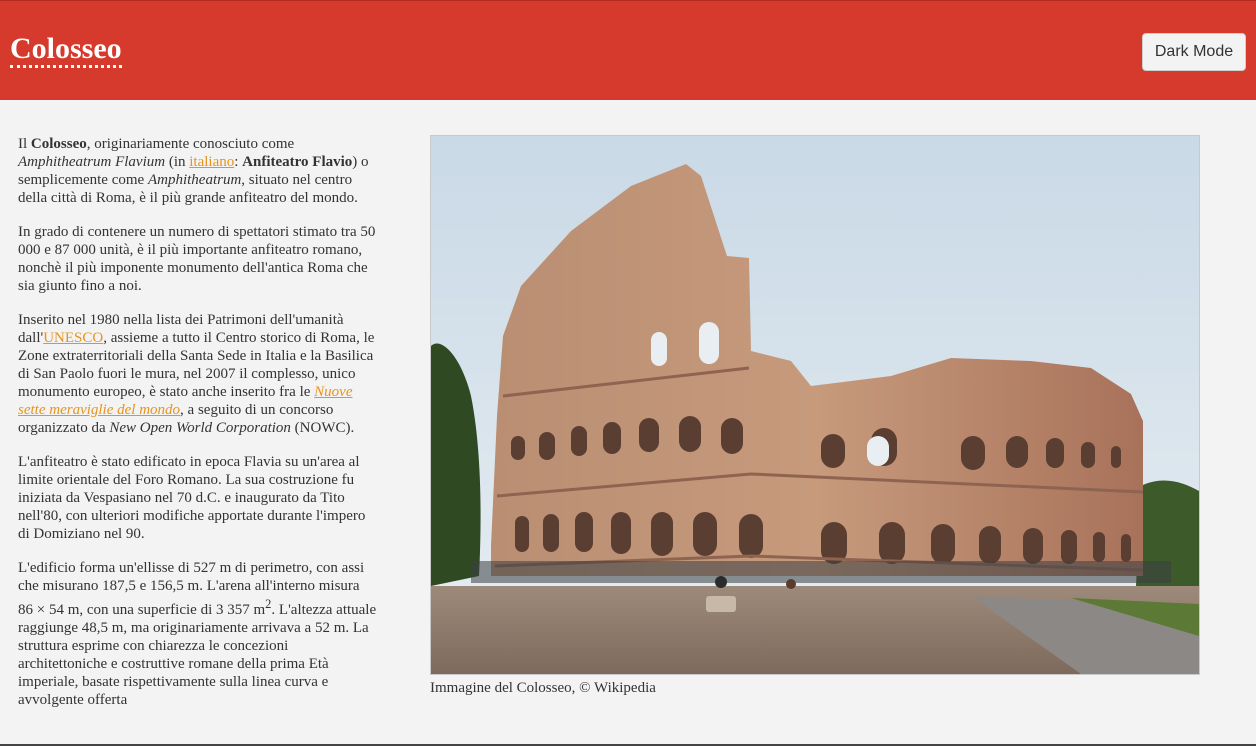  What do you see at coordinates (628, 50) in the screenshot?
I see `site-header: Colosseo Dark Mode` at bounding box center [628, 50].